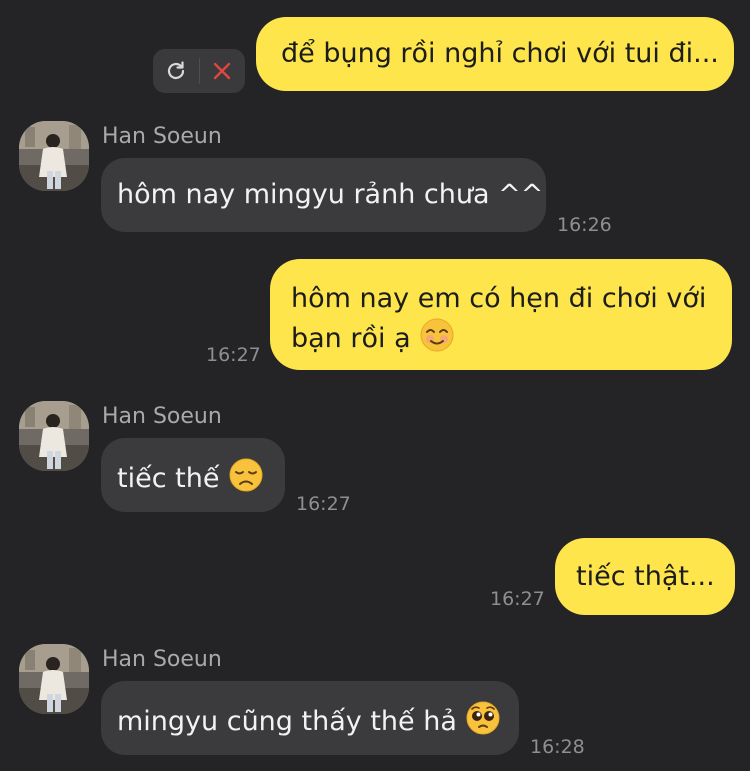 This screenshot has height=771, width=750. Describe the element at coordinates (499, 298) in the screenshot. I see `message-text-line: hôm nay em có hẹn đi chơi với` at that location.